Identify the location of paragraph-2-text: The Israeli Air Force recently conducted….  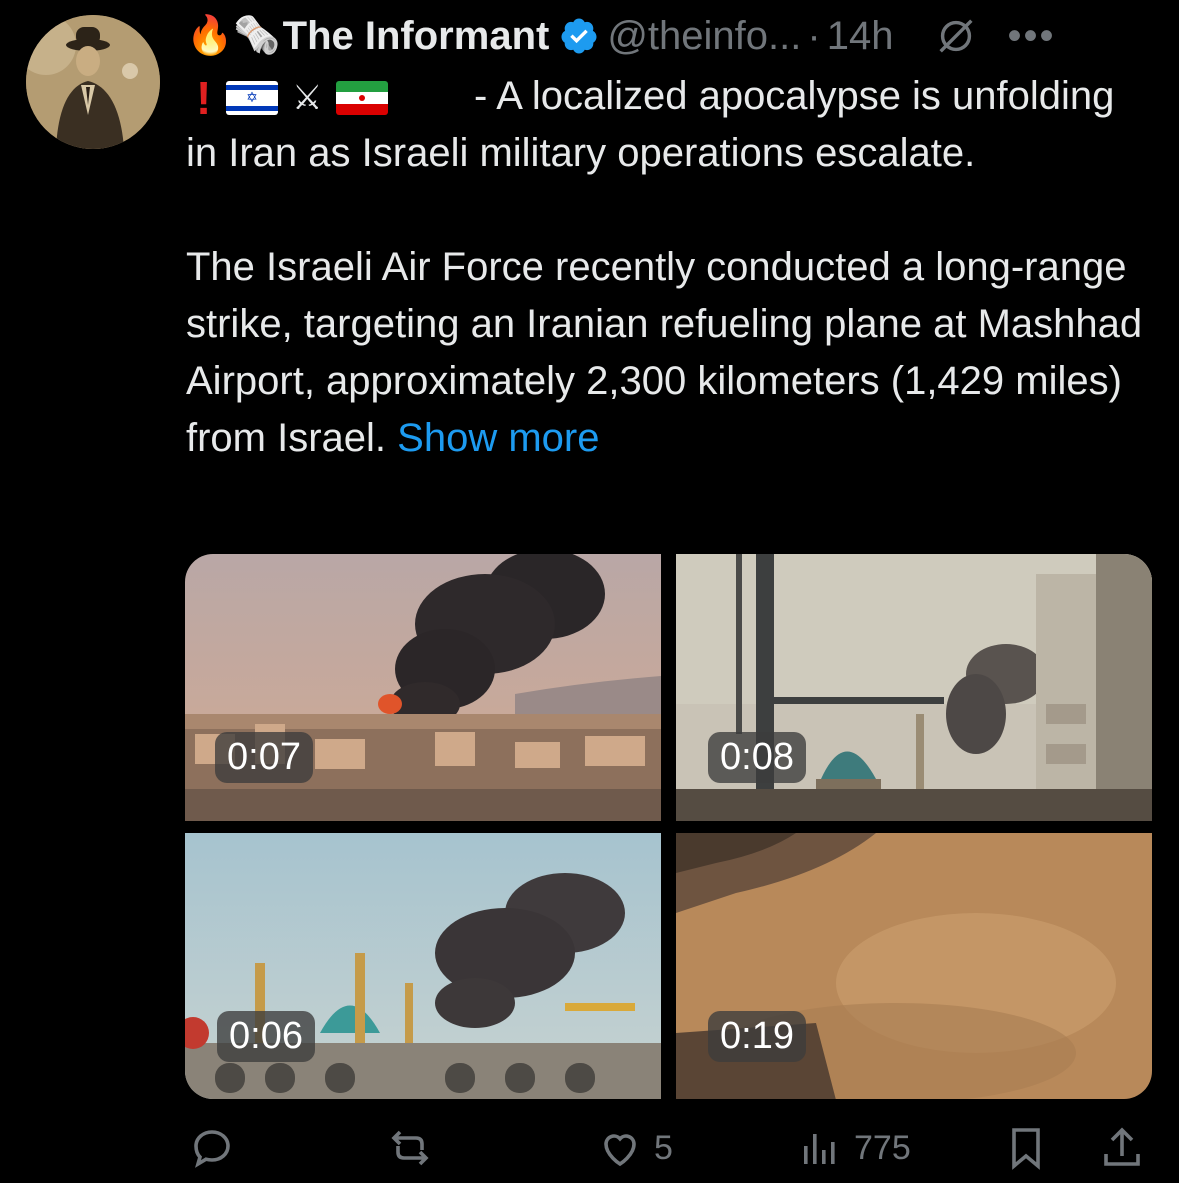
(664, 352).